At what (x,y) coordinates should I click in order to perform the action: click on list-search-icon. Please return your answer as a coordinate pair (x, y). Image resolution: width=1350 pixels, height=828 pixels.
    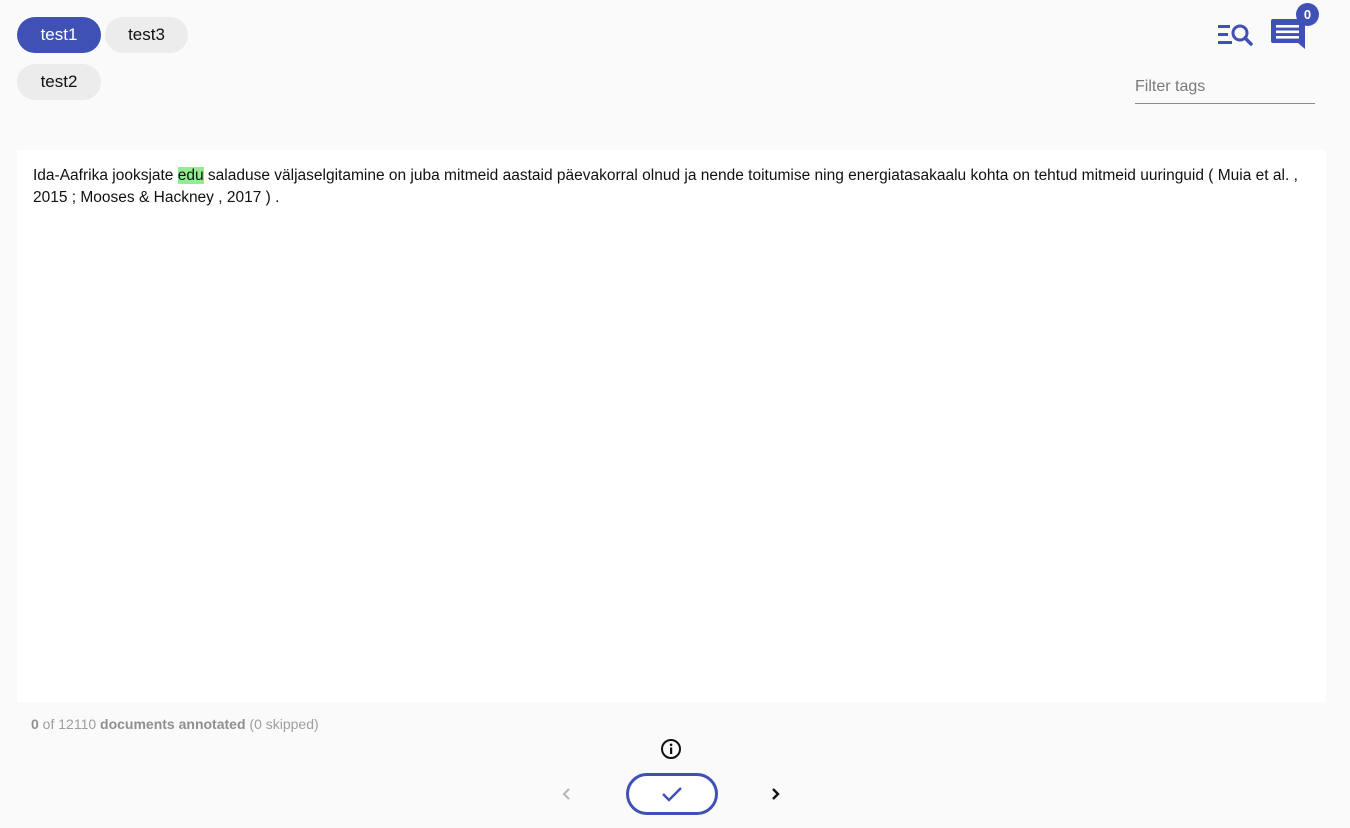
    Looking at the image, I should click on (1235, 35).